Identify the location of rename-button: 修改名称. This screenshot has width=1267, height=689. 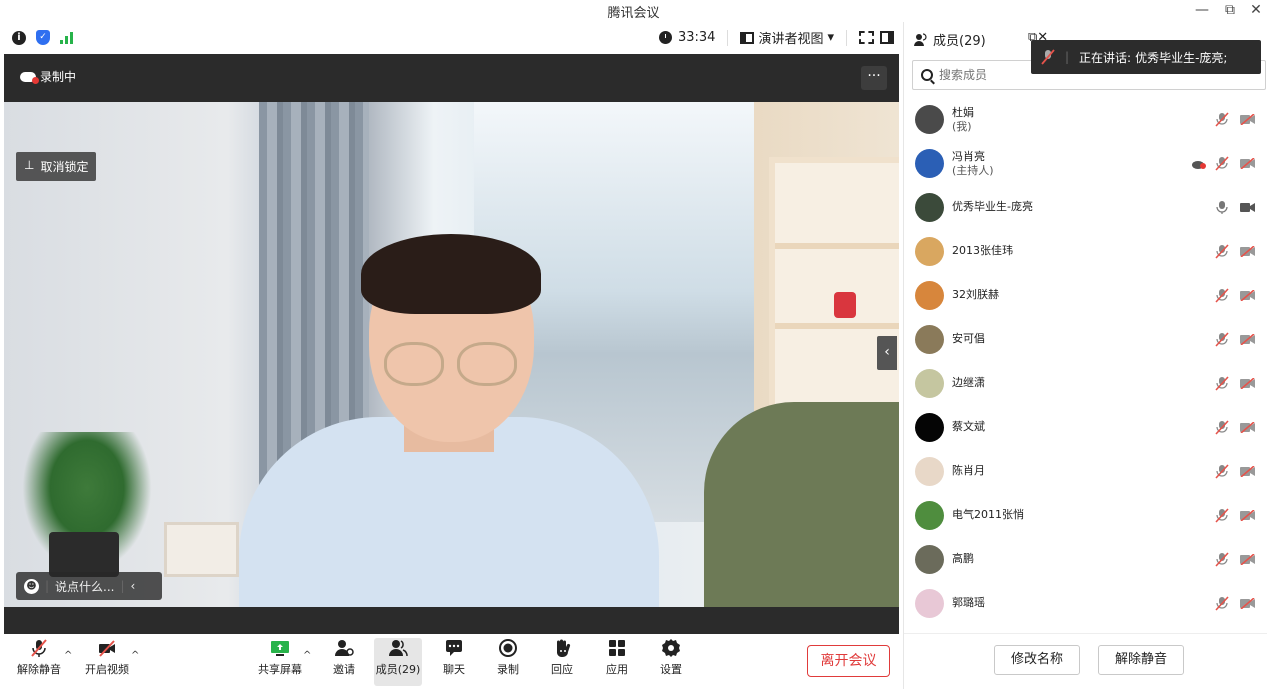
(1037, 660).